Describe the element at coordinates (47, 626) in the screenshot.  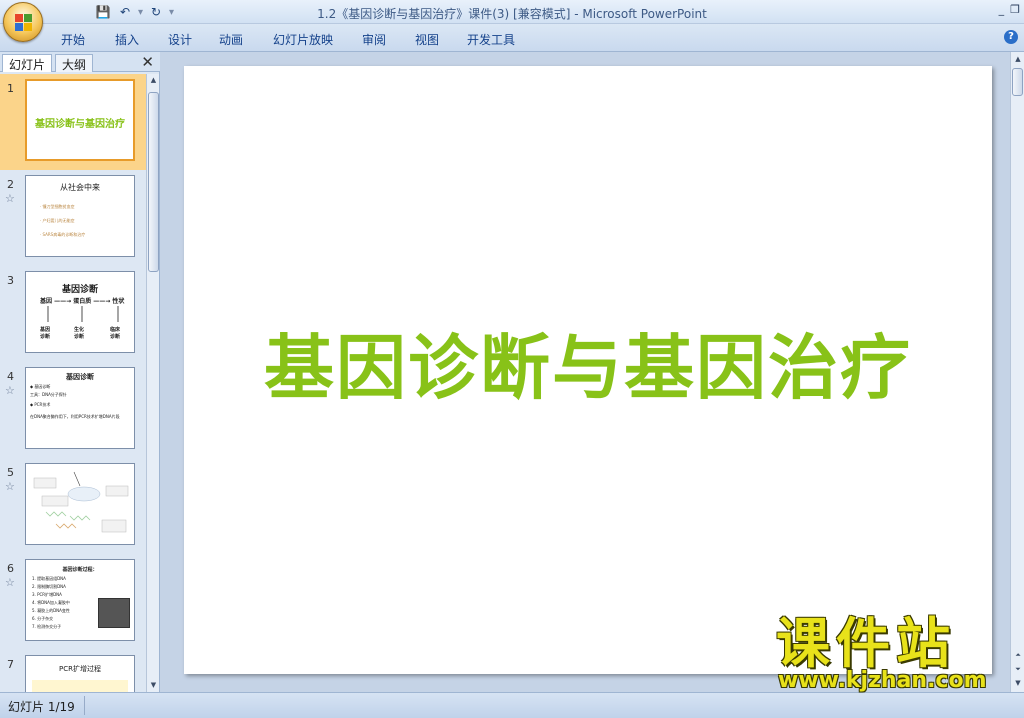
I see `thumb-line: 7. 检测杂交分子` at that location.